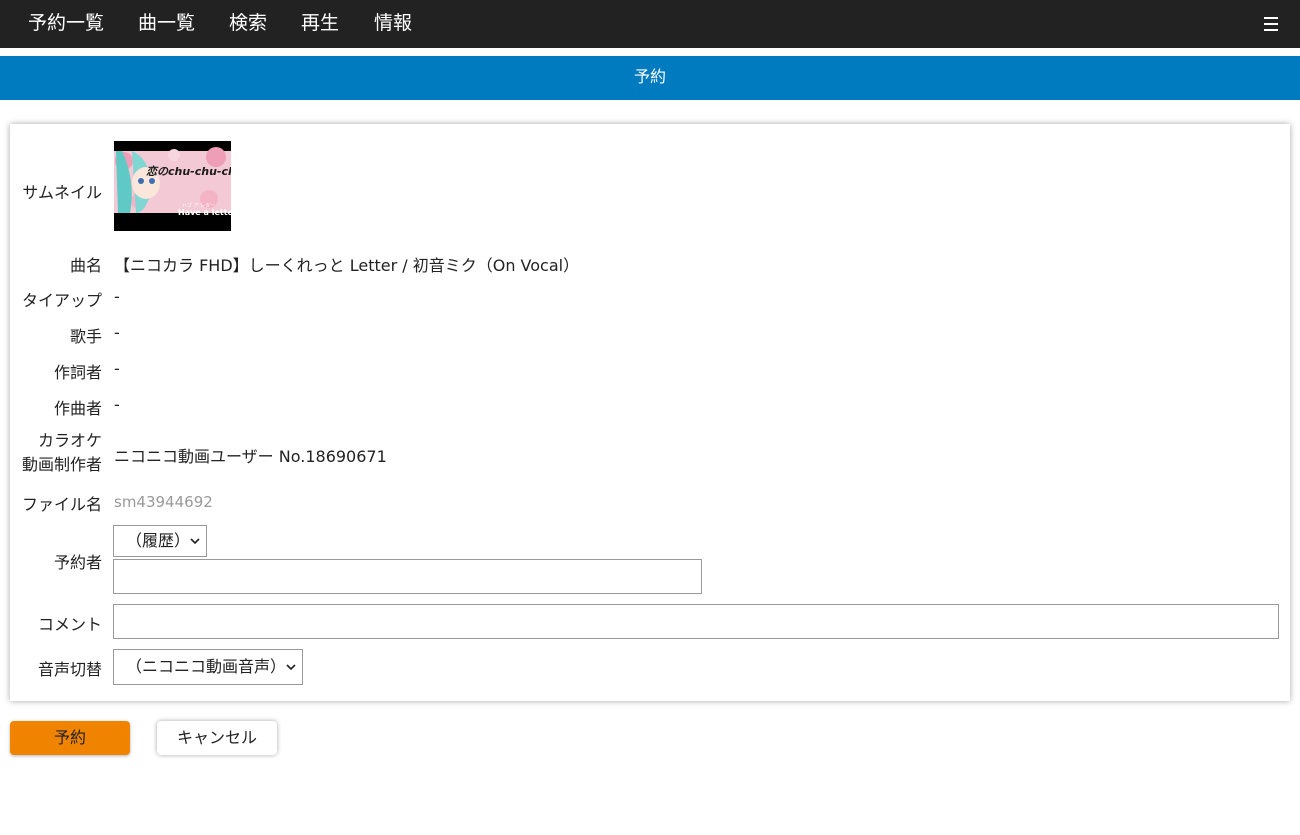 The width and height of the screenshot is (1300, 835). What do you see at coordinates (117, 296) in the screenshot?
I see `tieup-value: -` at bounding box center [117, 296].